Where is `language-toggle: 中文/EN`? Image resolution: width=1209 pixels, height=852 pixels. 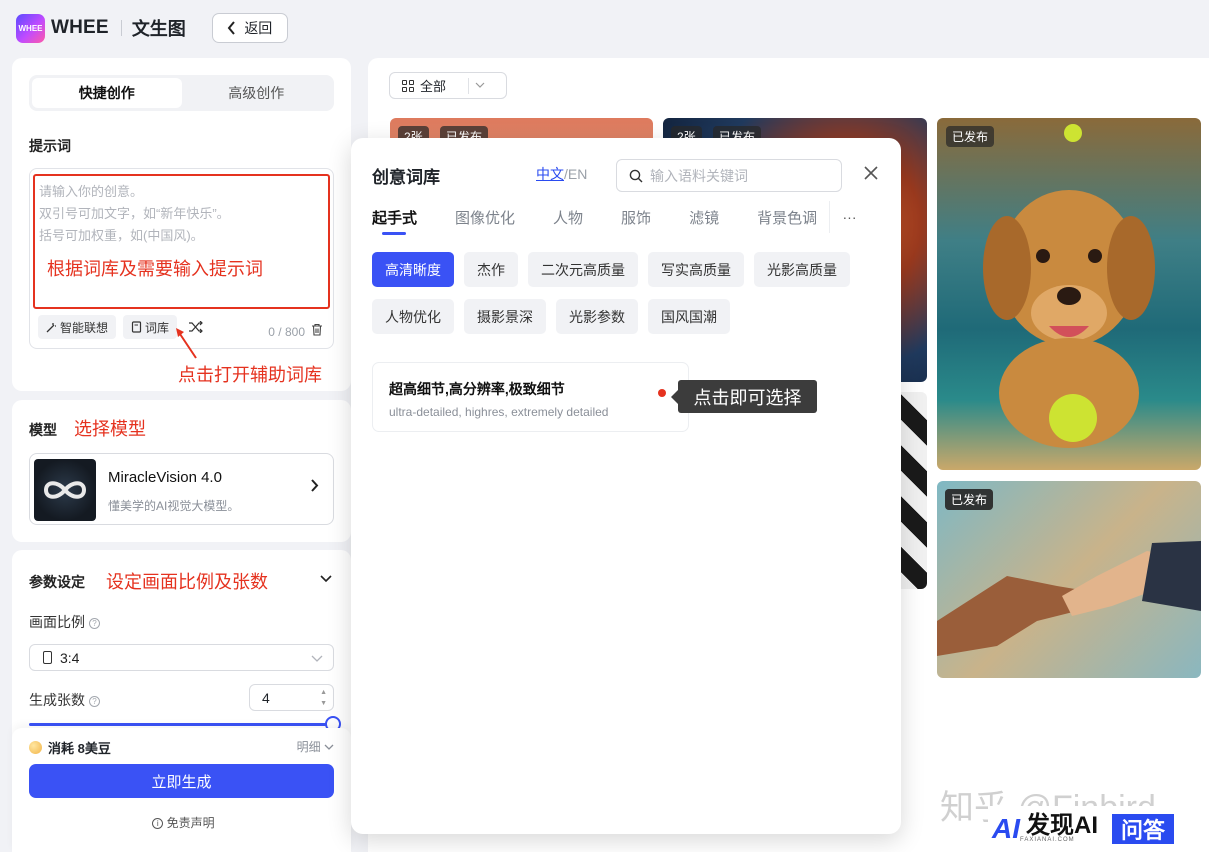
language-toggle: 中文/EN is located at coordinates (561, 174).